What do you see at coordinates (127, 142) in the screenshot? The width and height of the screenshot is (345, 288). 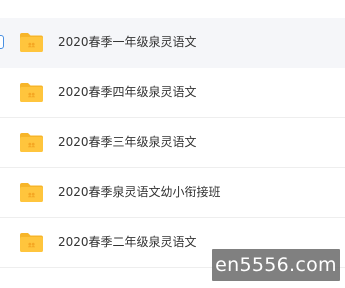 I see `file-name: 2020春季三年级泉灵语文` at bounding box center [127, 142].